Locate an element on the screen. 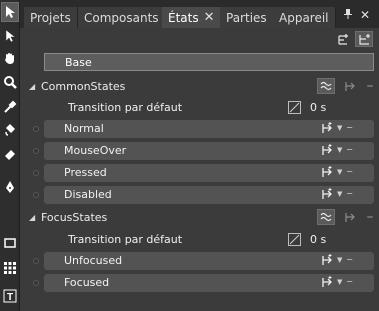  state-row: Disabled ▼ – is located at coordinates (199, 195).